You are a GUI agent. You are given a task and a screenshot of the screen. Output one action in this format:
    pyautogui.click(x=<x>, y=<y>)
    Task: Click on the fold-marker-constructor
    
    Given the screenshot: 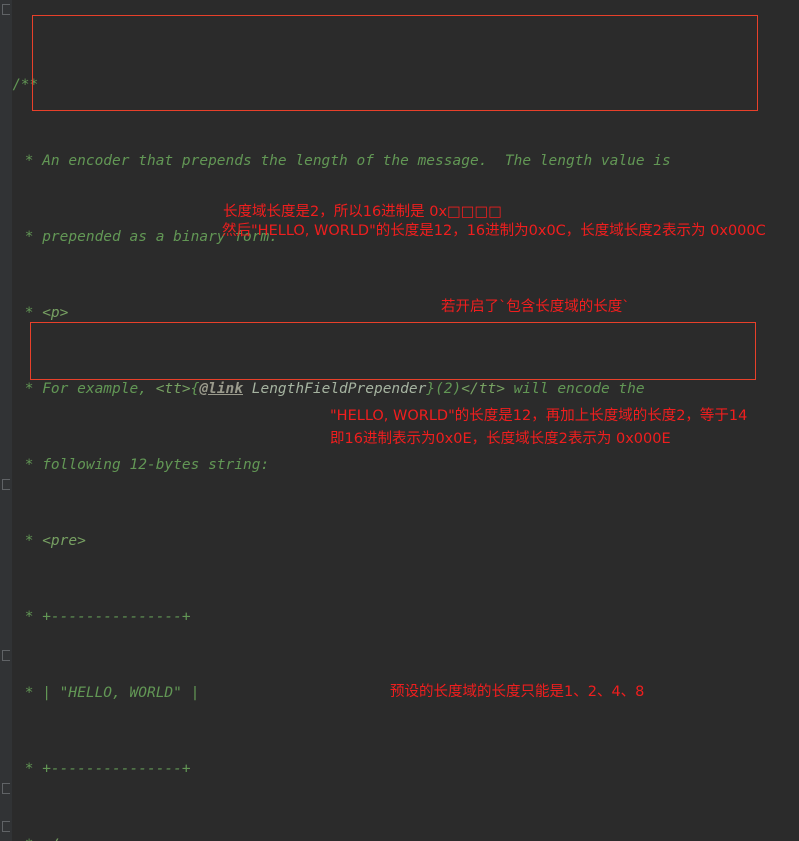 What is the action you would take?
    pyautogui.click(x=6, y=826)
    